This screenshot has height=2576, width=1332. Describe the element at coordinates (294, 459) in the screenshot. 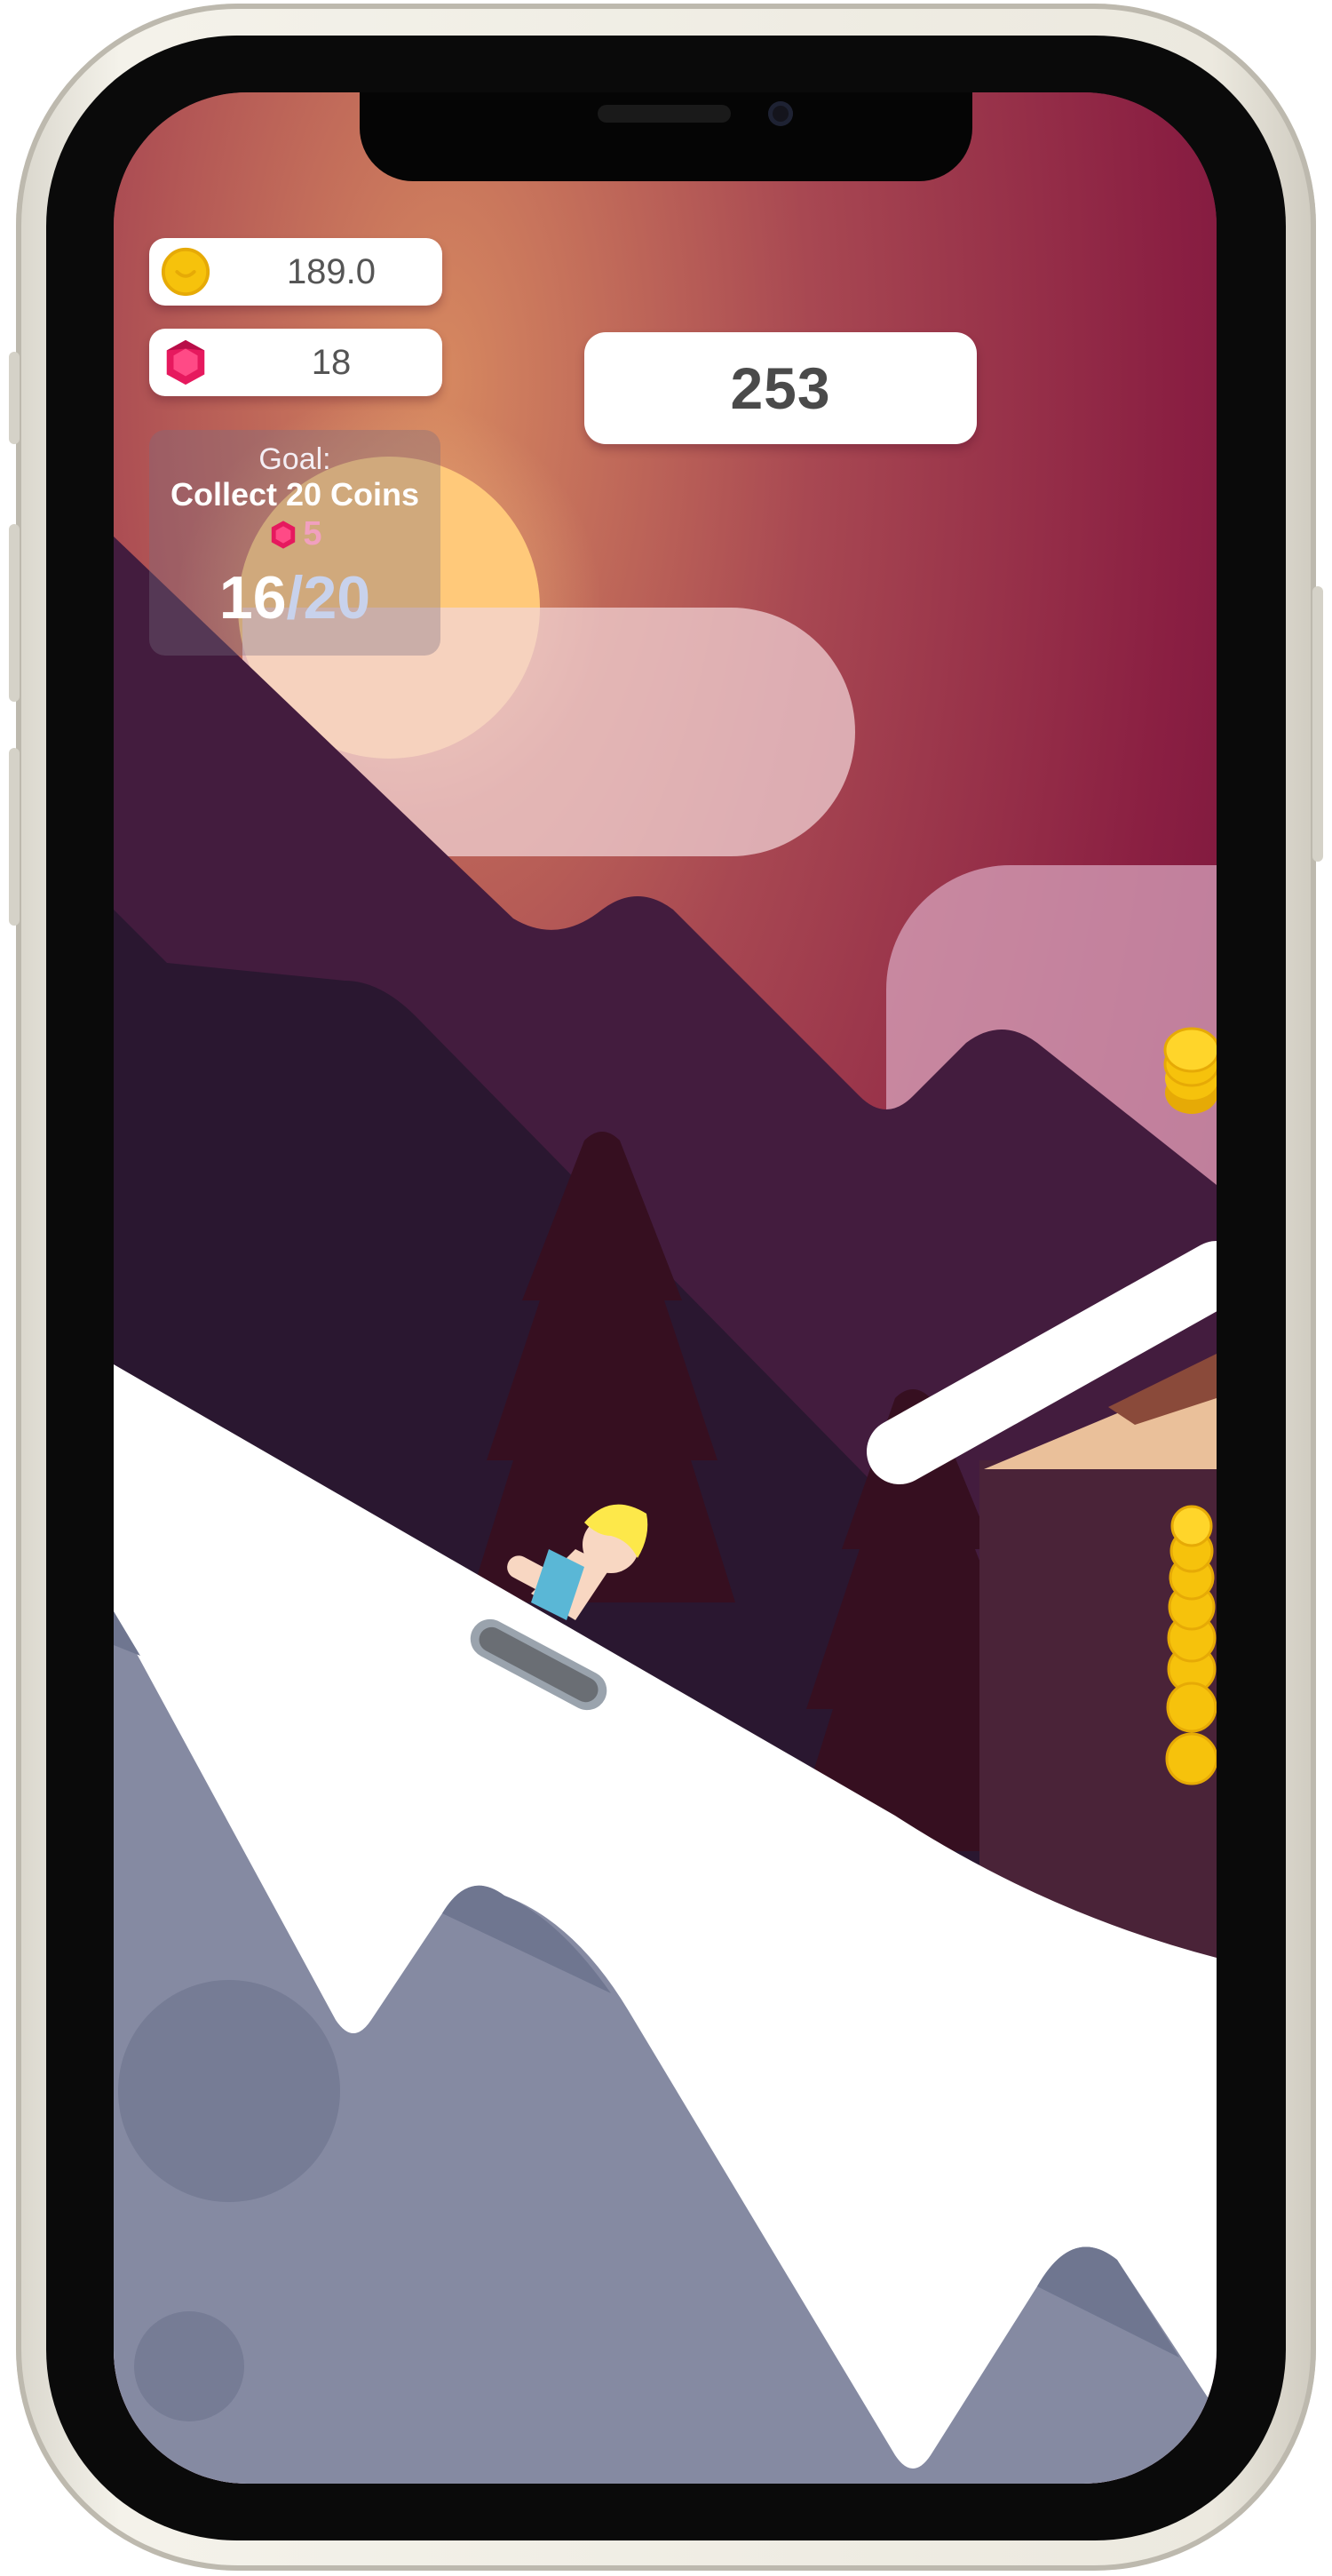

I see `goal-label: Goal:` at that location.